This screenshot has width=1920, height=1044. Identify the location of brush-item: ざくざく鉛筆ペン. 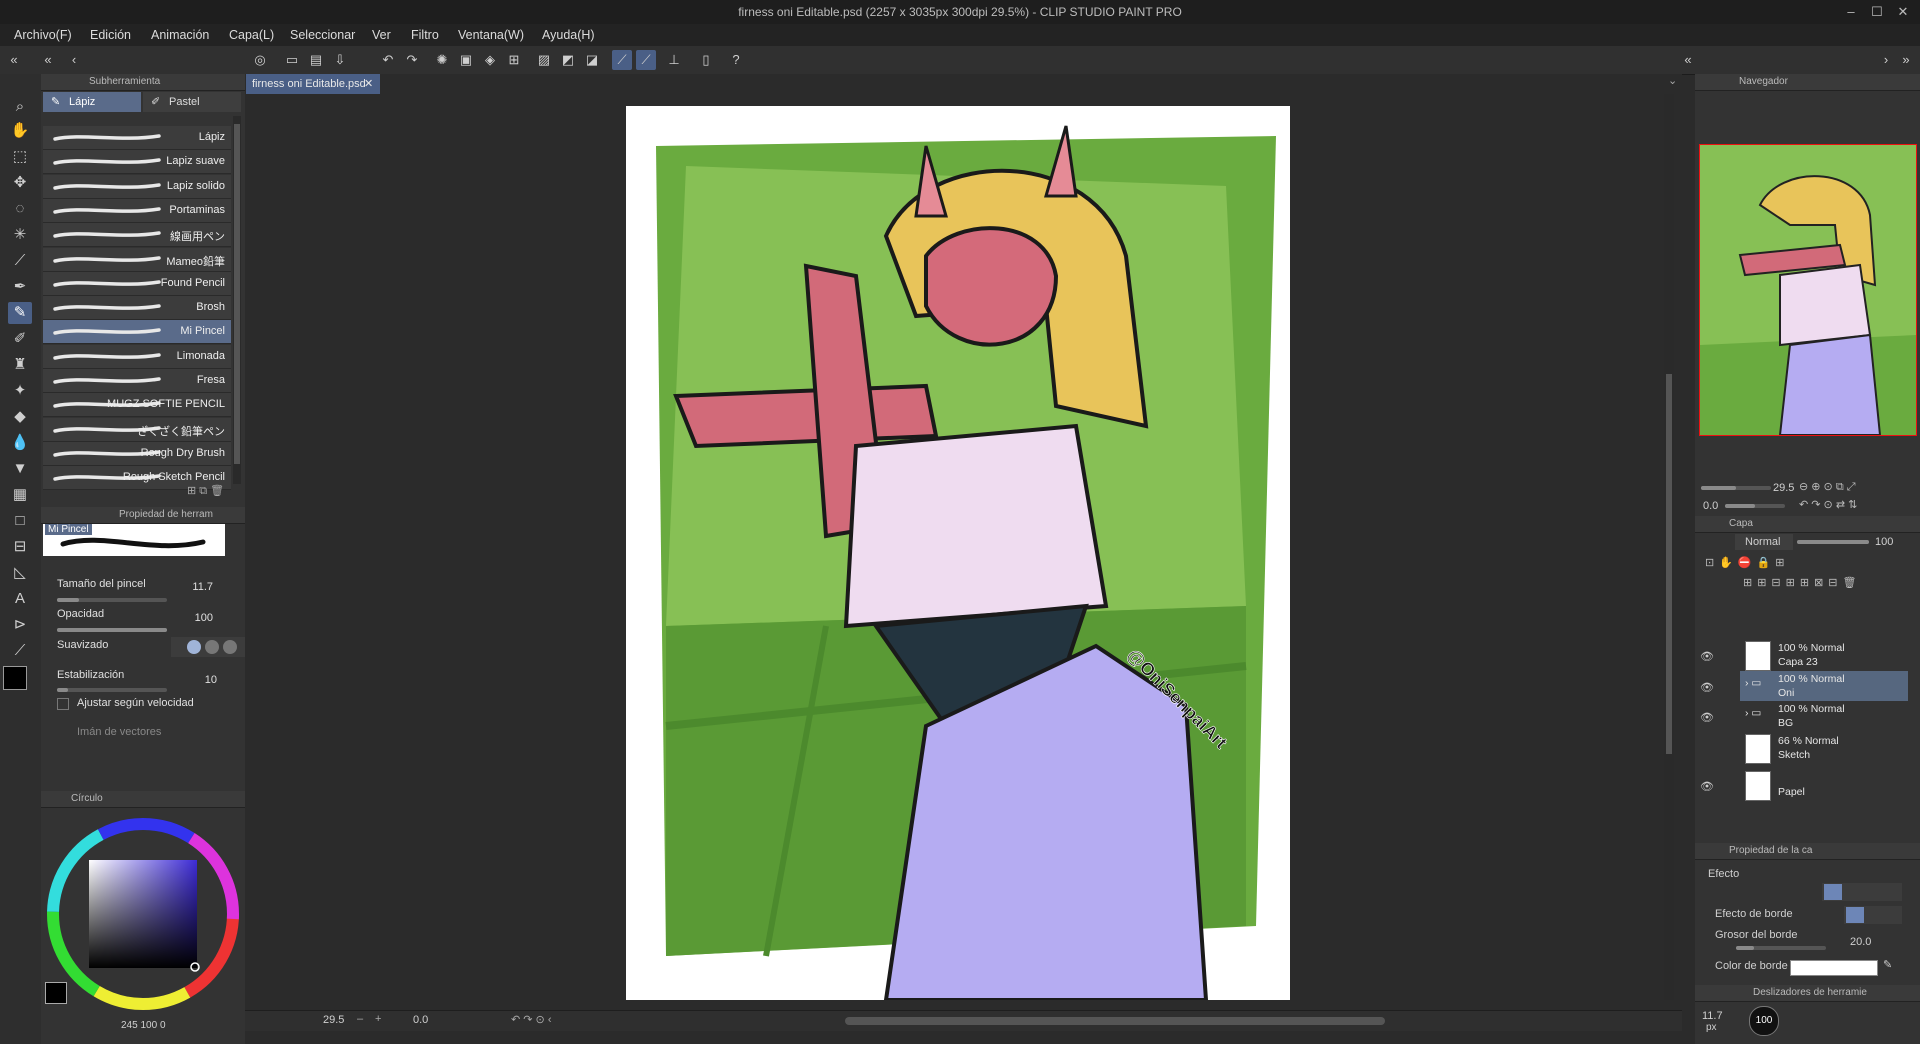
(137, 429).